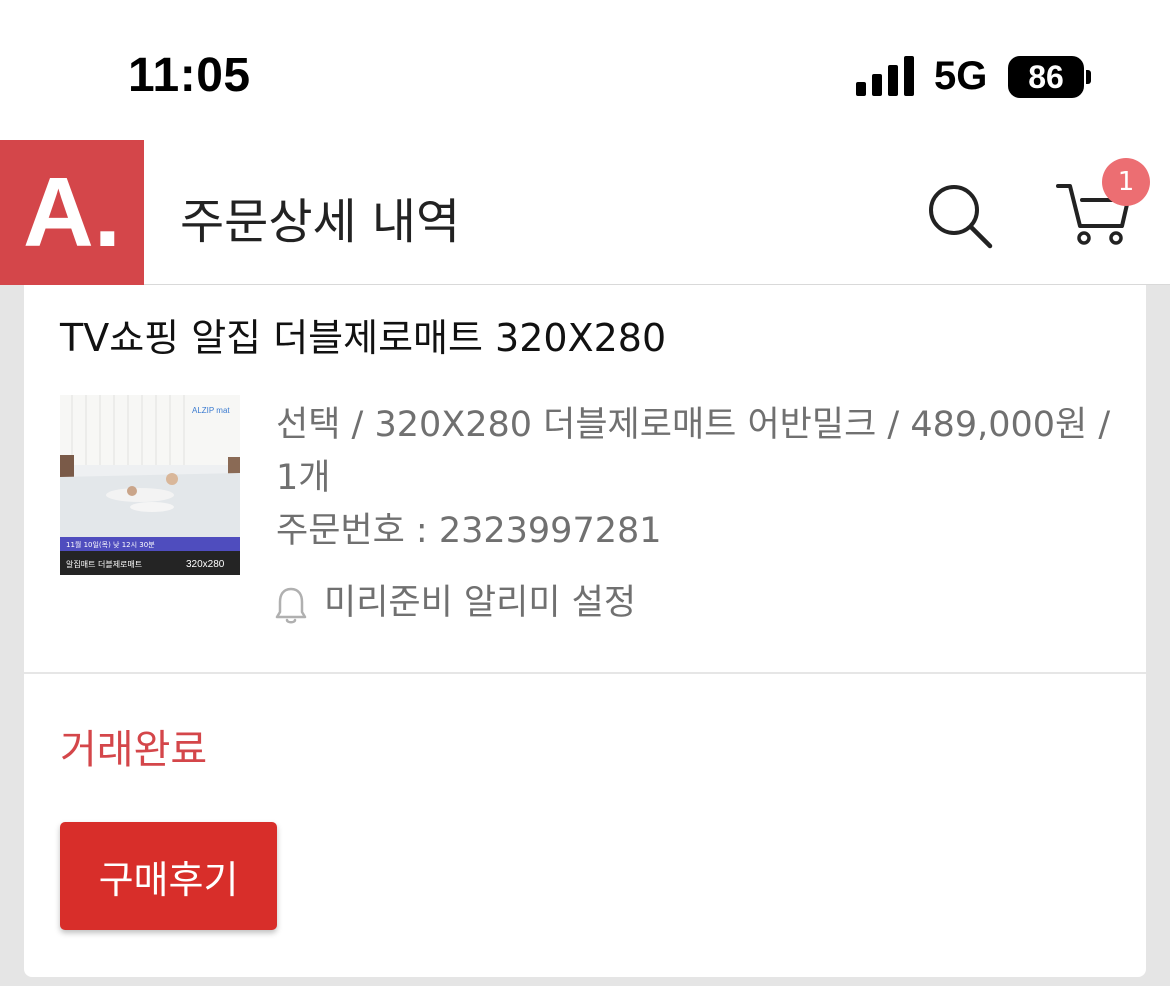 This screenshot has width=1170, height=986. Describe the element at coordinates (205, 564) in the screenshot. I see `thumbnail-size-label: 320x280` at that location.